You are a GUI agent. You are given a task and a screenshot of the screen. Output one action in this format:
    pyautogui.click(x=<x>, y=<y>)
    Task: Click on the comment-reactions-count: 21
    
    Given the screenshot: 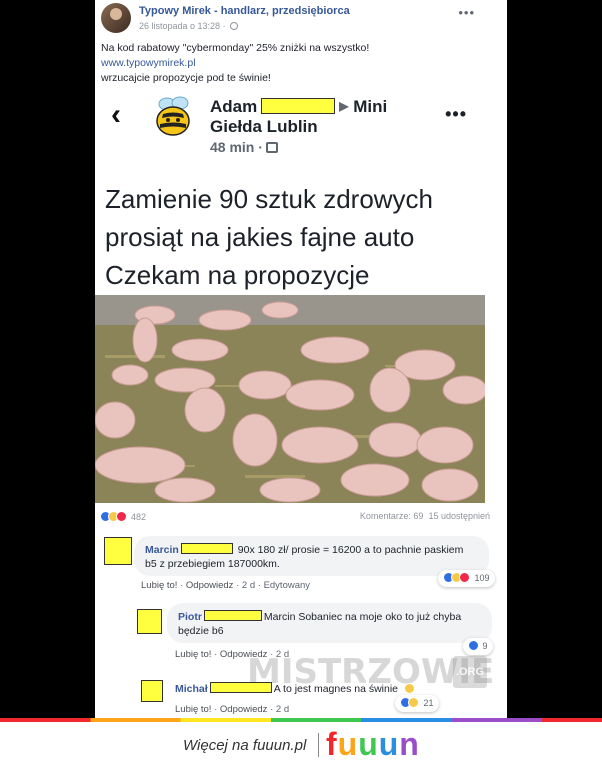 What is the action you would take?
    pyautogui.click(x=428, y=703)
    